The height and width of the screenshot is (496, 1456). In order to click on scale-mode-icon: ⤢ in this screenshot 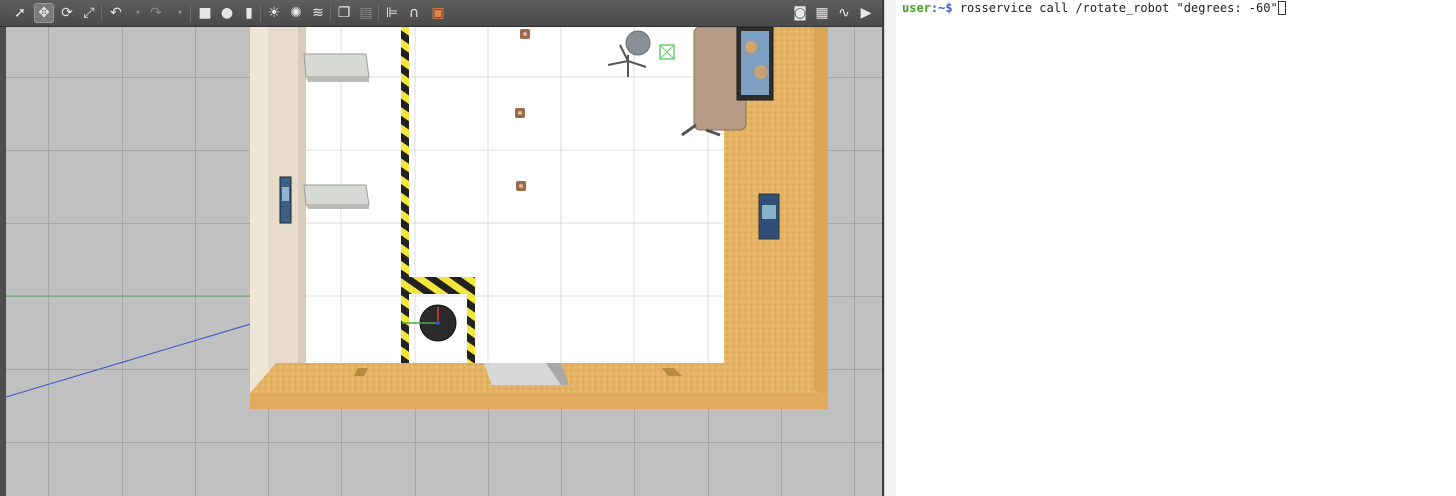, I will do `click(89, 13)`.